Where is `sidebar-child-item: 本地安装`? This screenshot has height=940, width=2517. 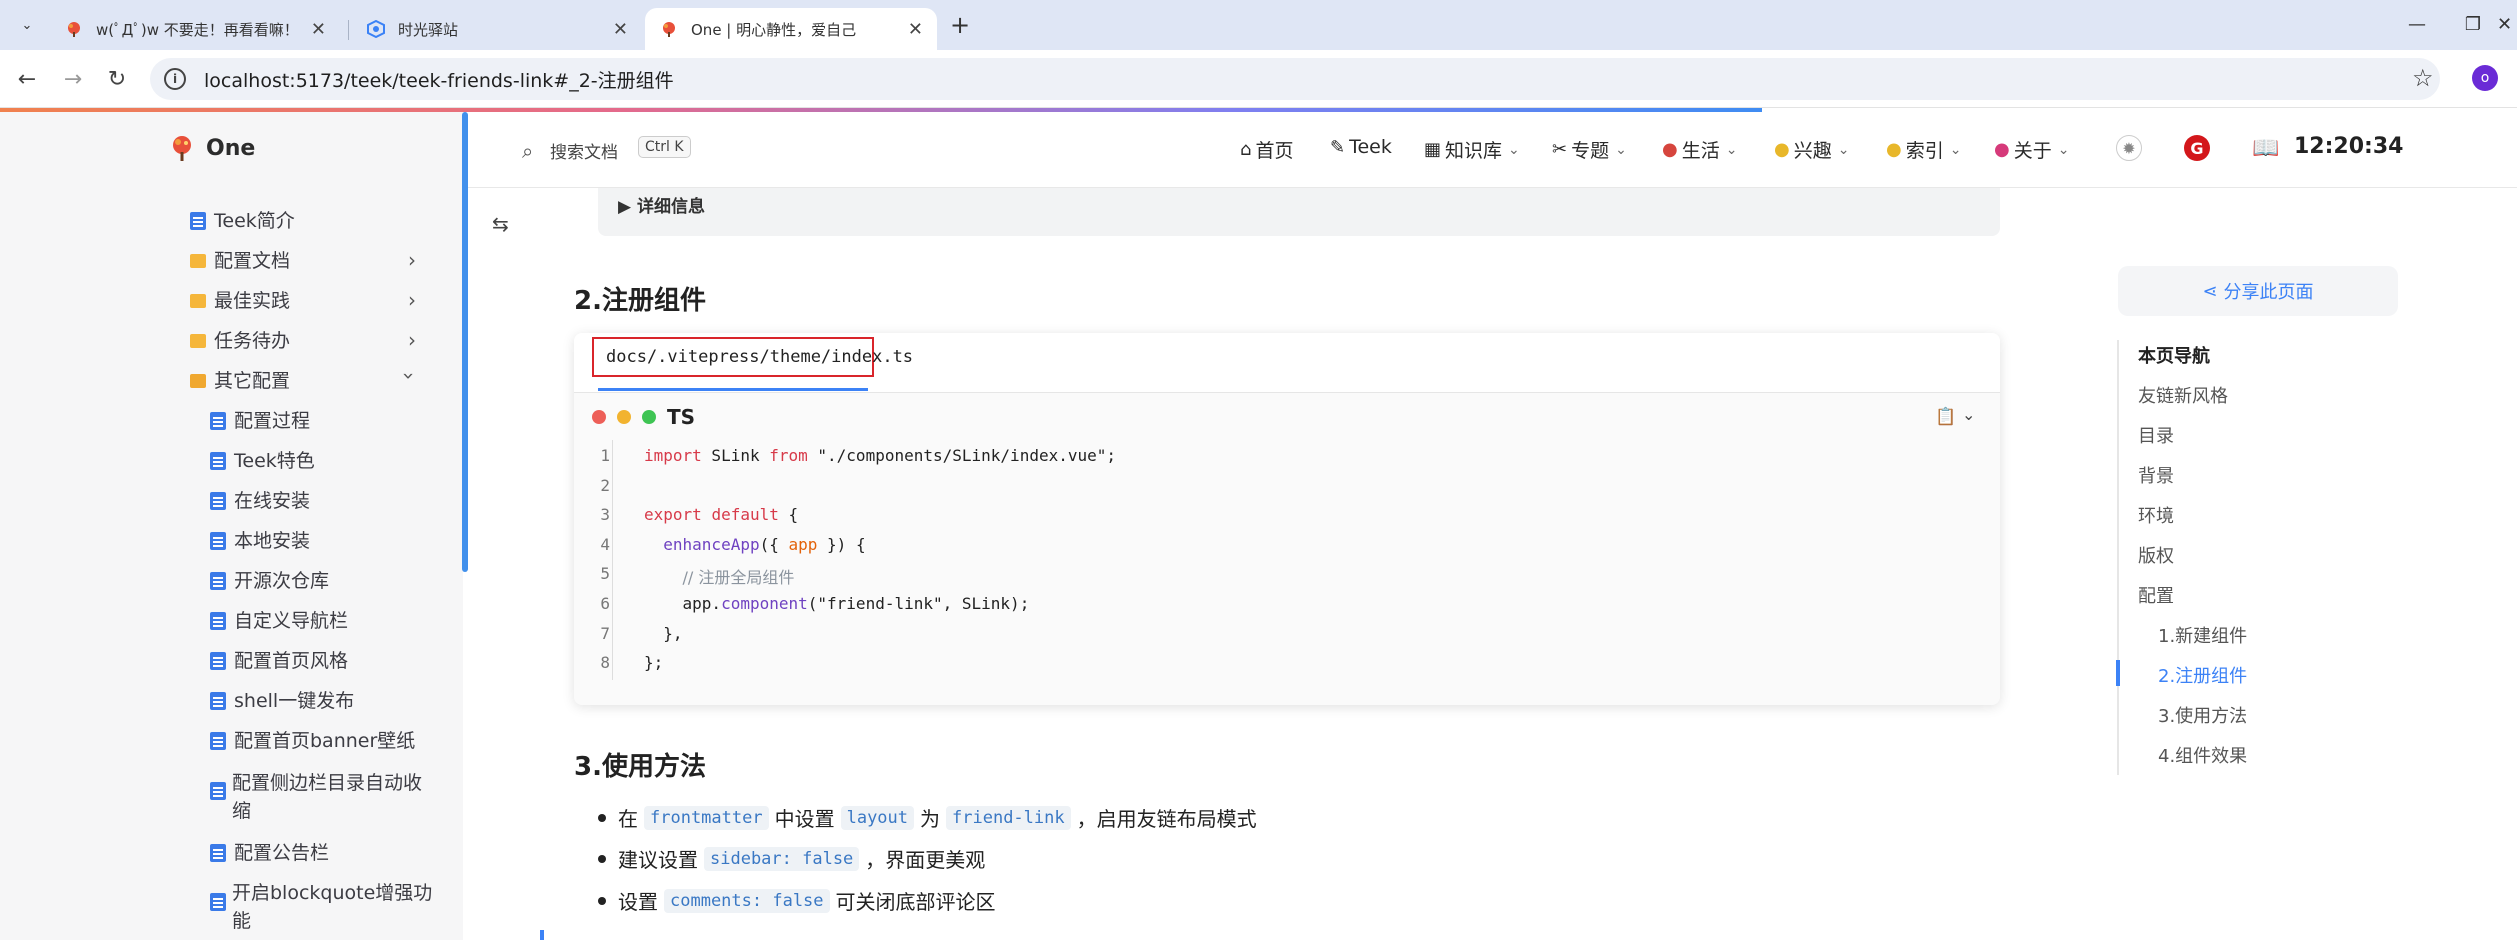
sidebar-child-item: 本地安装 is located at coordinates (260, 541).